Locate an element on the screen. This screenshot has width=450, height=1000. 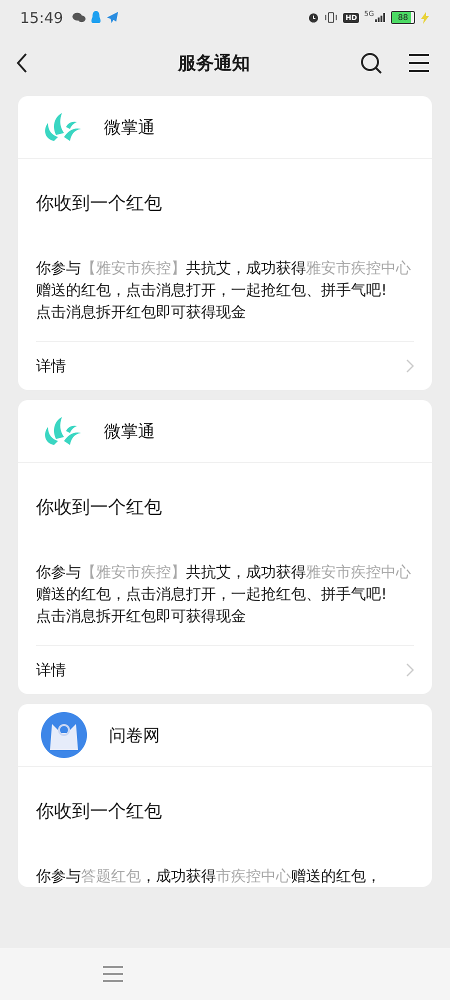
vibrate-icon is located at coordinates (331, 17).